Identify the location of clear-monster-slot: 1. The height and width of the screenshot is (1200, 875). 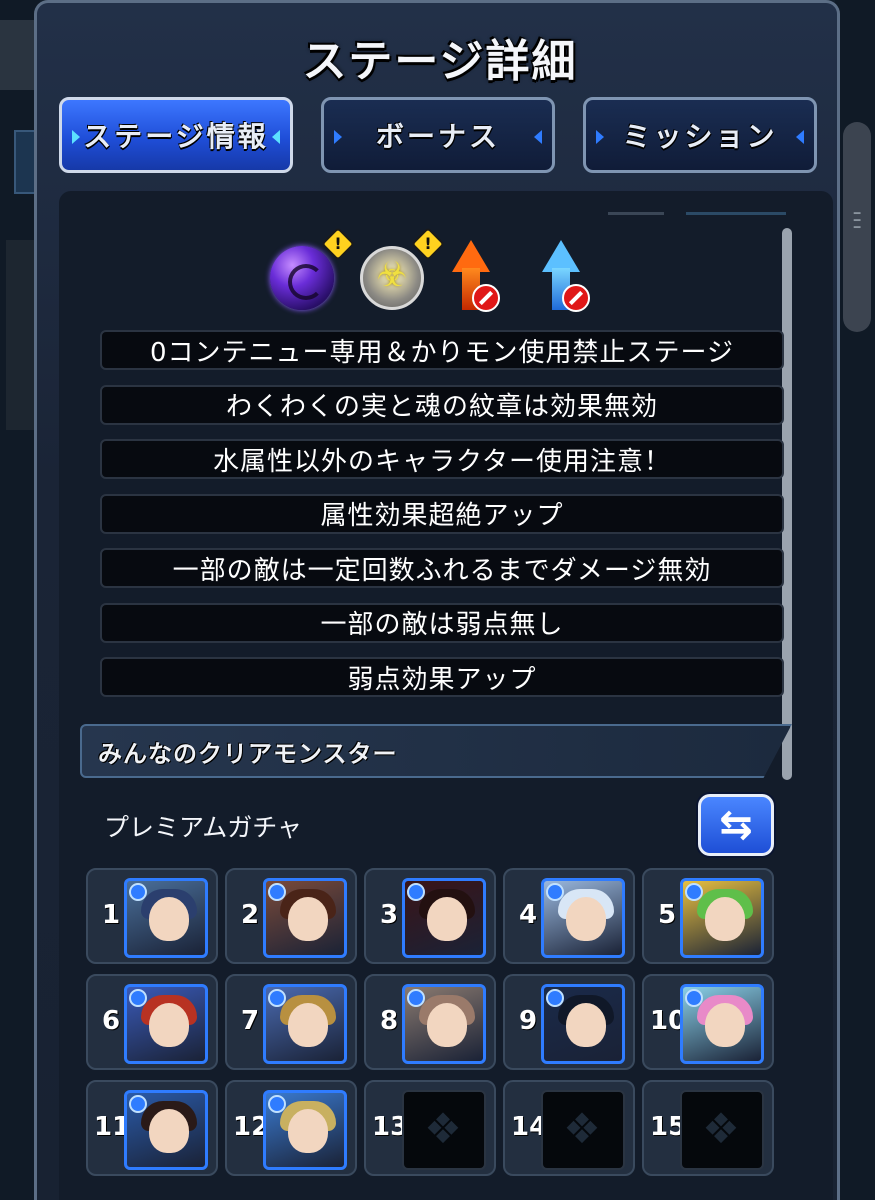
(152, 916).